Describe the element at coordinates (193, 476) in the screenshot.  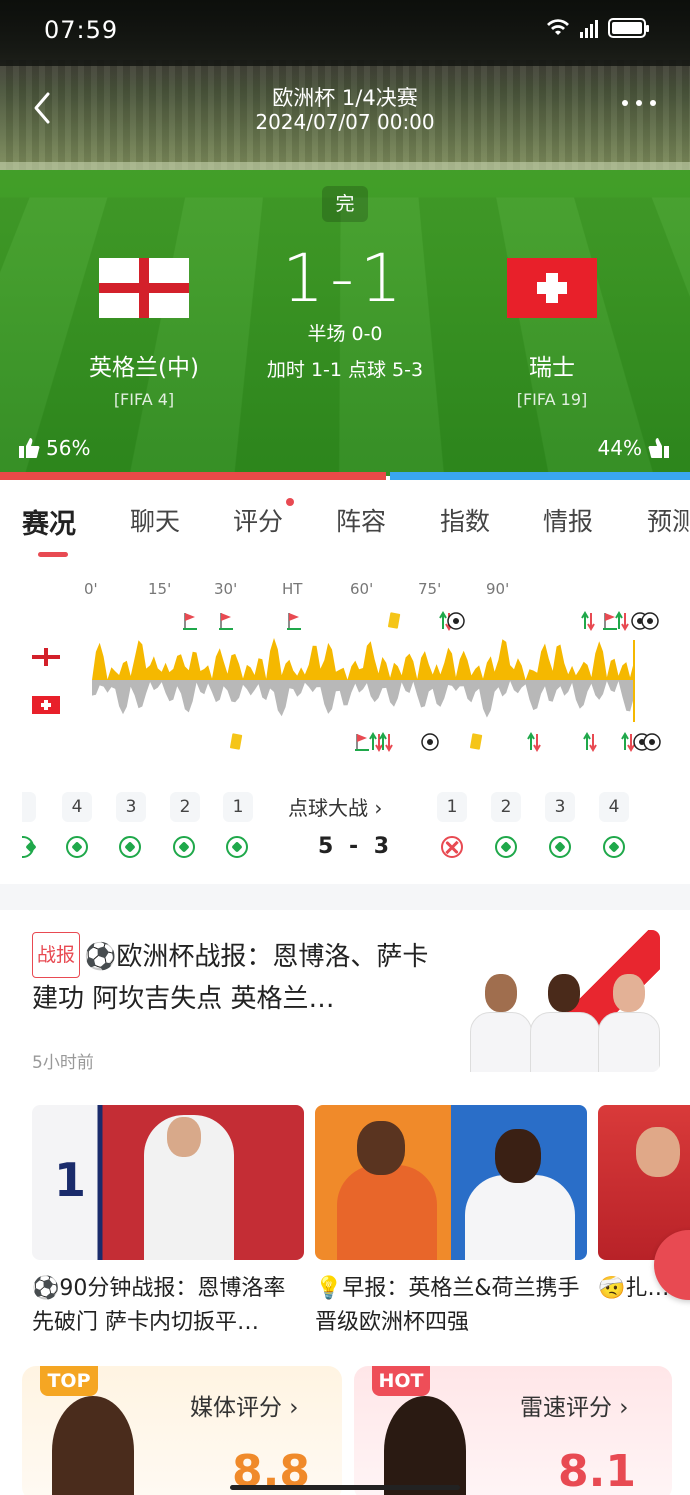
I see `vote-bar-home` at that location.